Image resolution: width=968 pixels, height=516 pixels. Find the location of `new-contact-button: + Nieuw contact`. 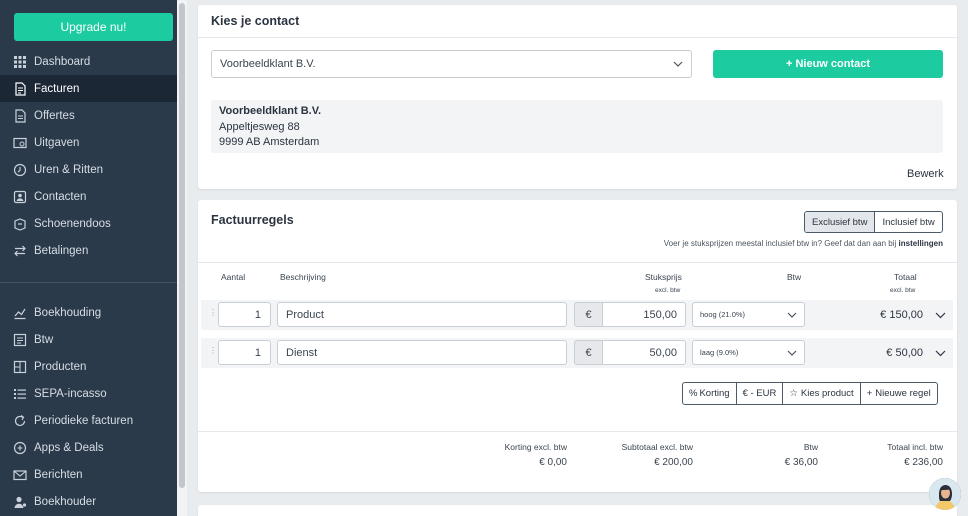

new-contact-button: + Nieuw contact is located at coordinates (828, 64).